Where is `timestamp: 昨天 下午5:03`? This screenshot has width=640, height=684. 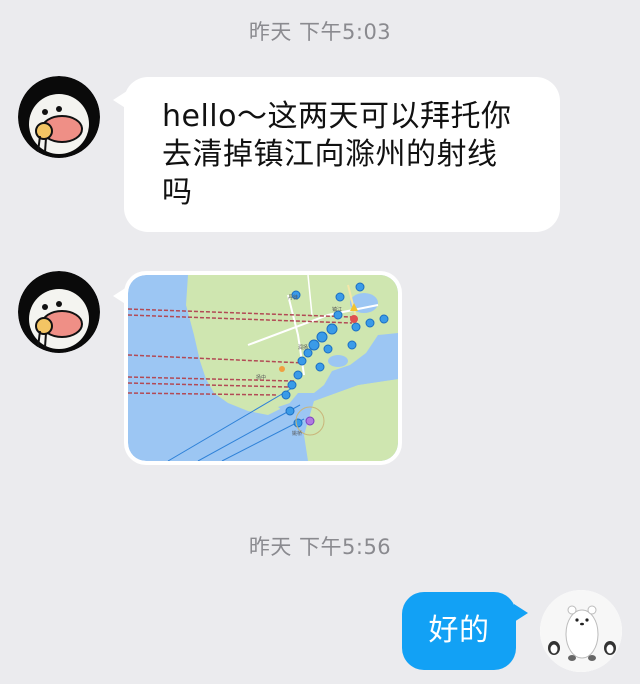
timestamp: 昨天 下午5:03 is located at coordinates (320, 32).